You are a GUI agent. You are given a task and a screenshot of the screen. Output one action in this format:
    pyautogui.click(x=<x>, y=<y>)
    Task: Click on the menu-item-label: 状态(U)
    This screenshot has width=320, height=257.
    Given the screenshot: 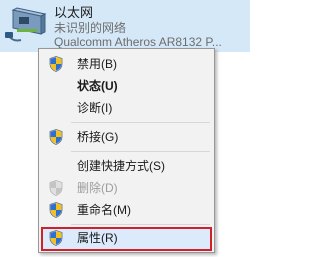 What is the action you would take?
    pyautogui.click(x=97, y=86)
    